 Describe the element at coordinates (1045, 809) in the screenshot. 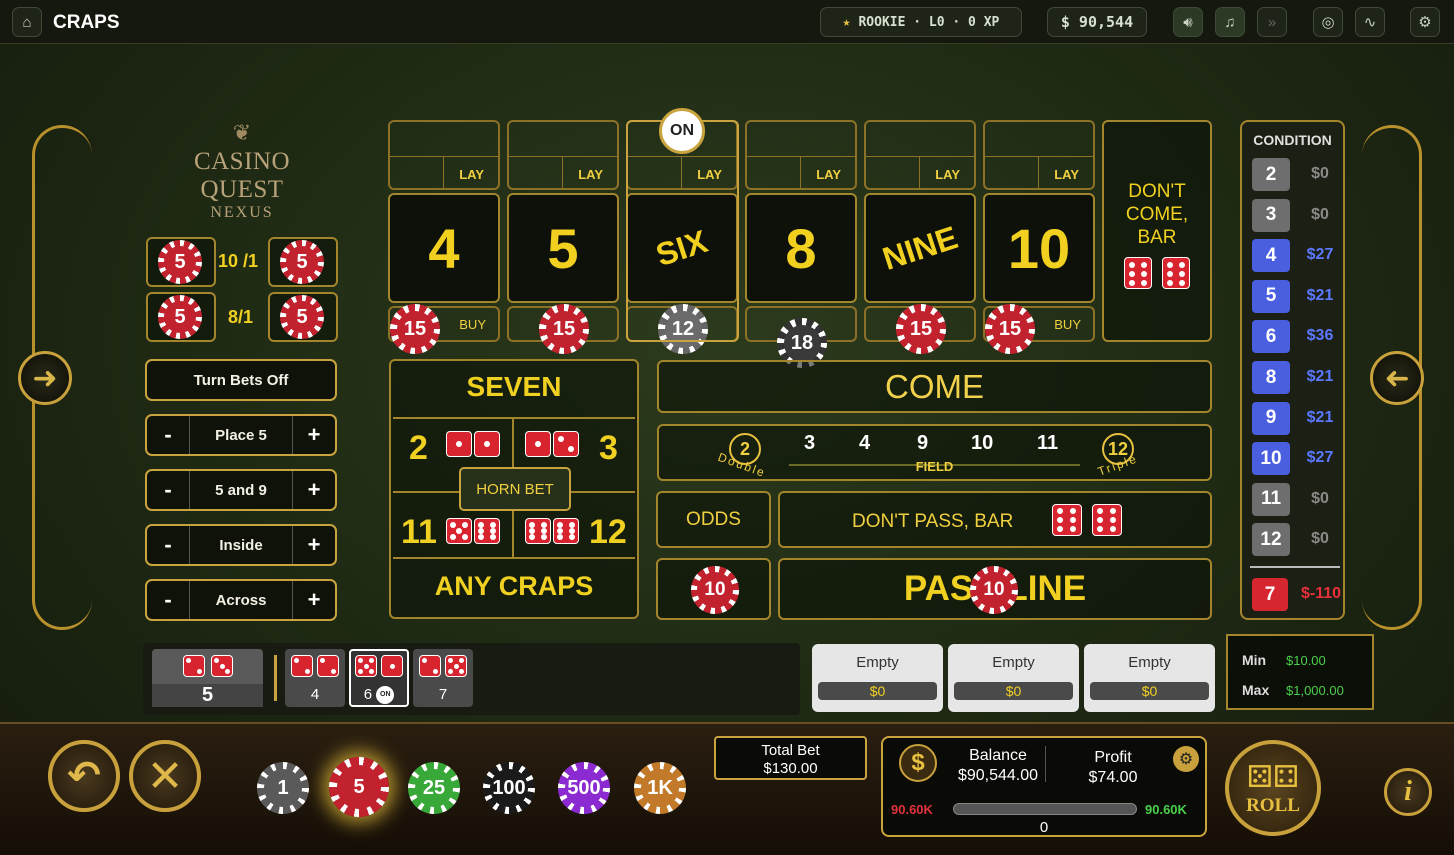

I see `profit-slider` at that location.